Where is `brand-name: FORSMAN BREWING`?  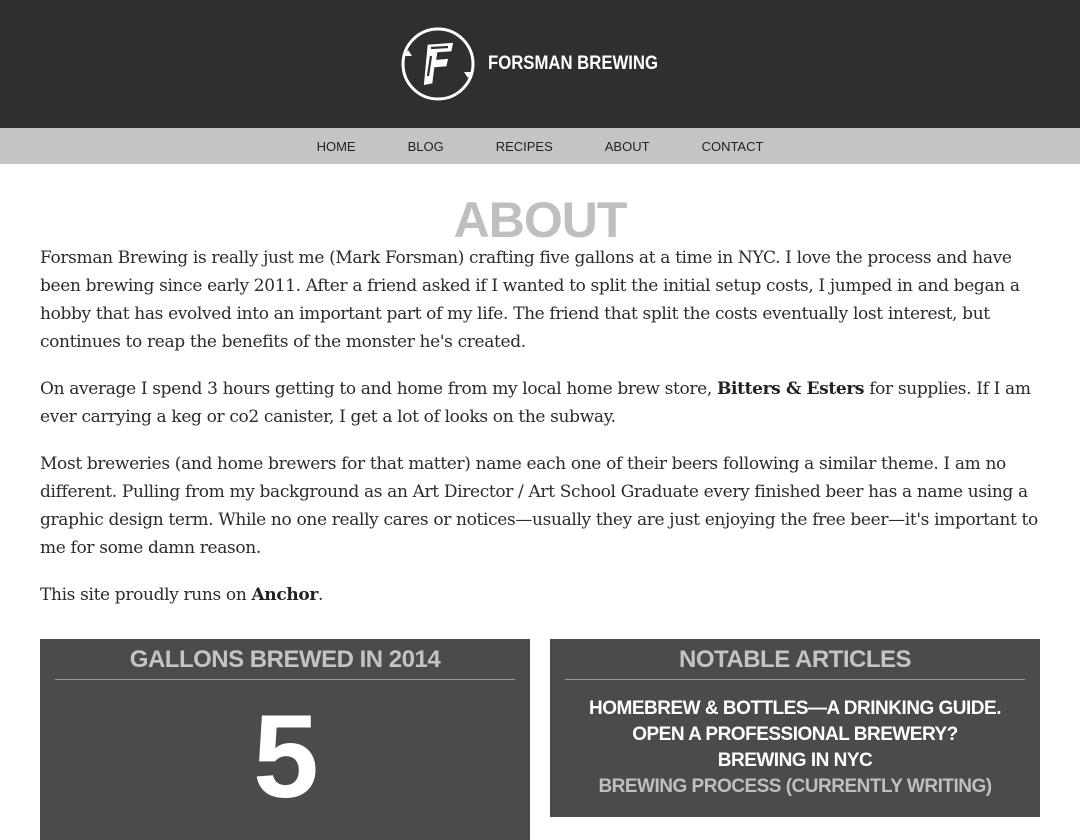 brand-name: FORSMAN BREWING is located at coordinates (573, 63).